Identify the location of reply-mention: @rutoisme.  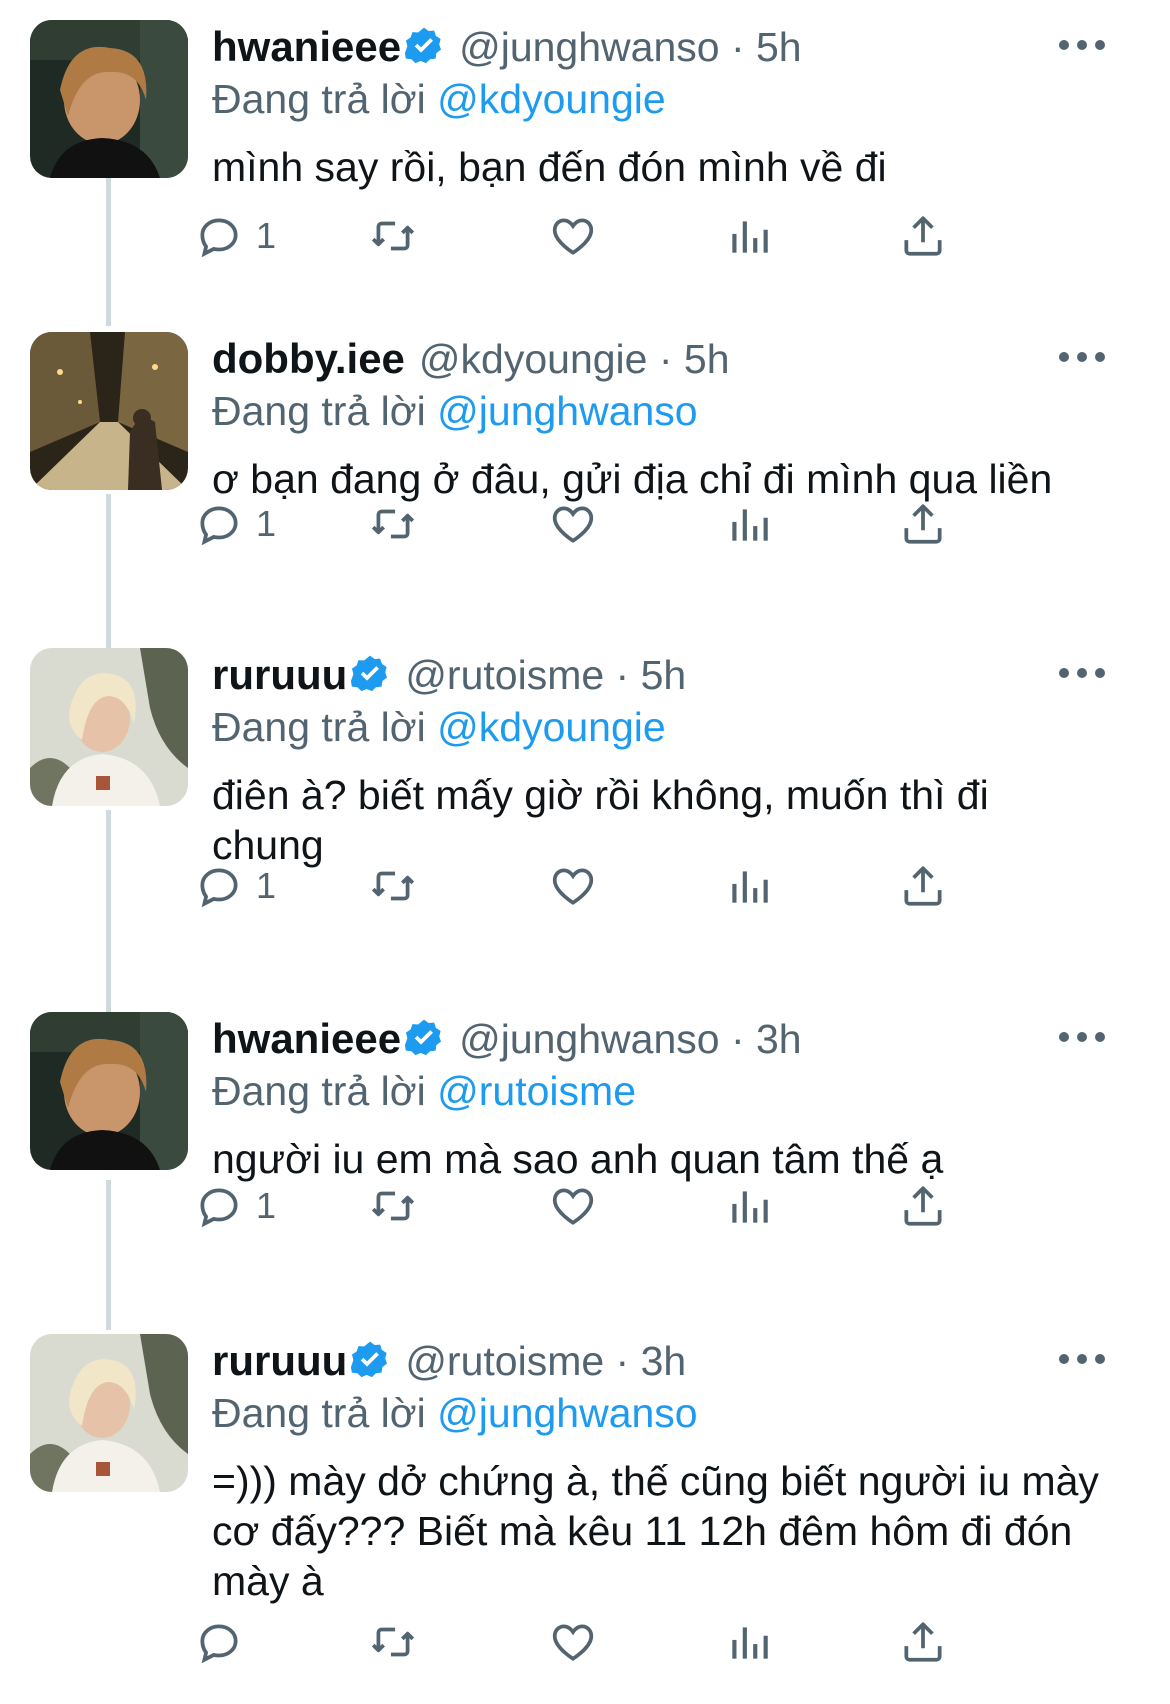
(536, 1091).